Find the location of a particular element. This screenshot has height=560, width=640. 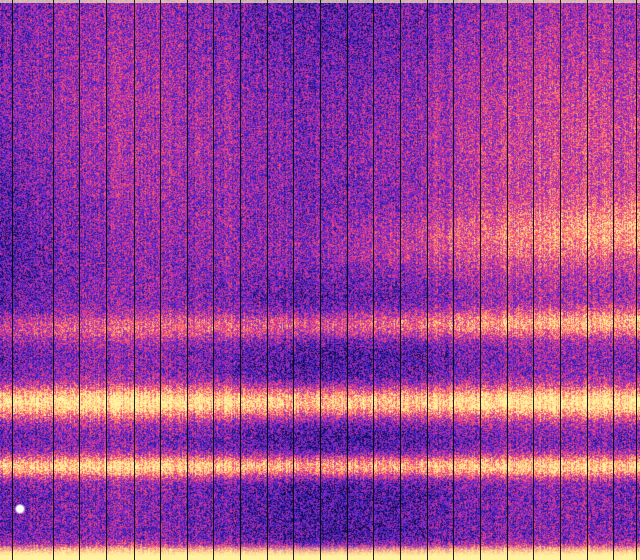

top-edge-strip is located at coordinates (320, 1).